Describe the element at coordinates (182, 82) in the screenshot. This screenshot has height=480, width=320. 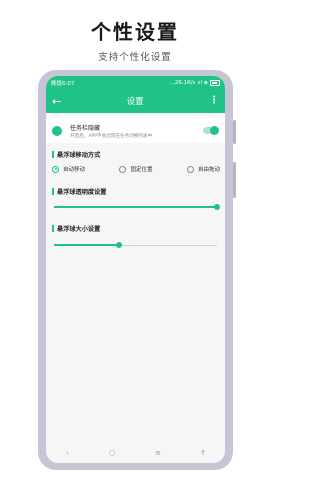
I see `network-speed: ...26.1K/s` at that location.